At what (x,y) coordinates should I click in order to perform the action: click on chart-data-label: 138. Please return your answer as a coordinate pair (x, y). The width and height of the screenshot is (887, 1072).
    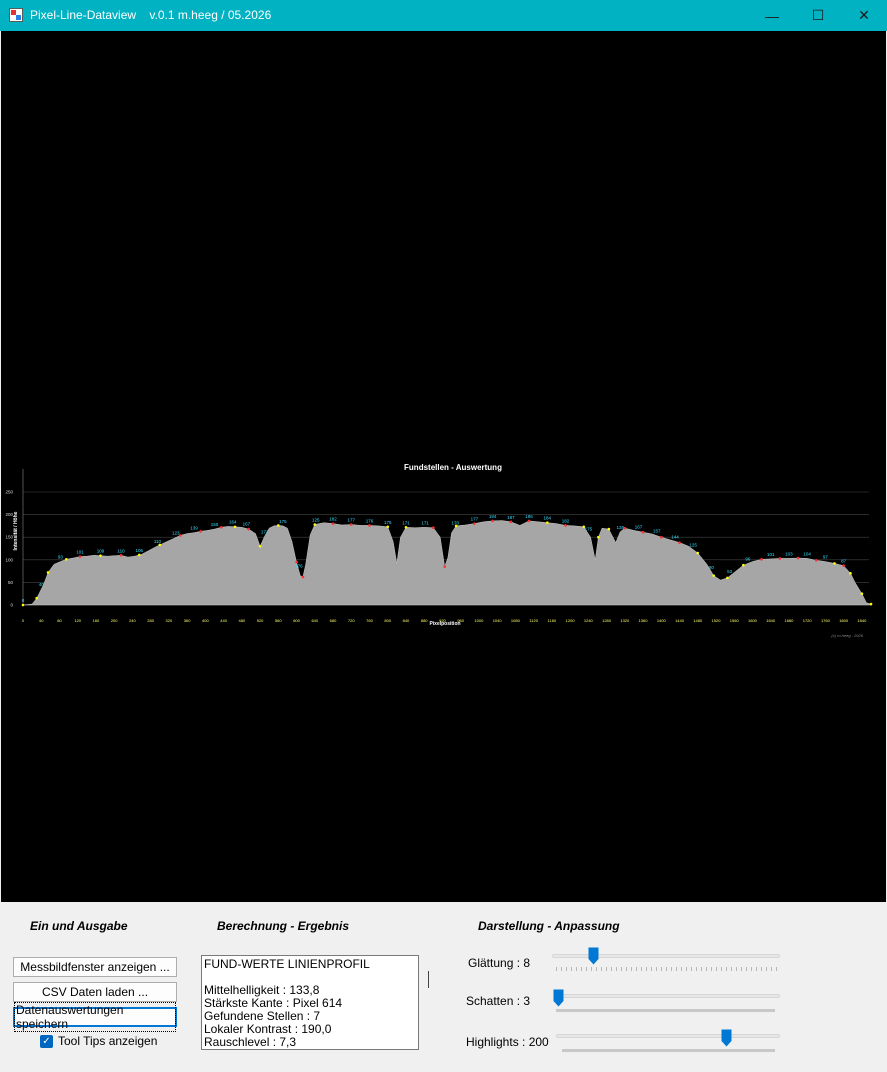
    Looking at the image, I should click on (620, 527).